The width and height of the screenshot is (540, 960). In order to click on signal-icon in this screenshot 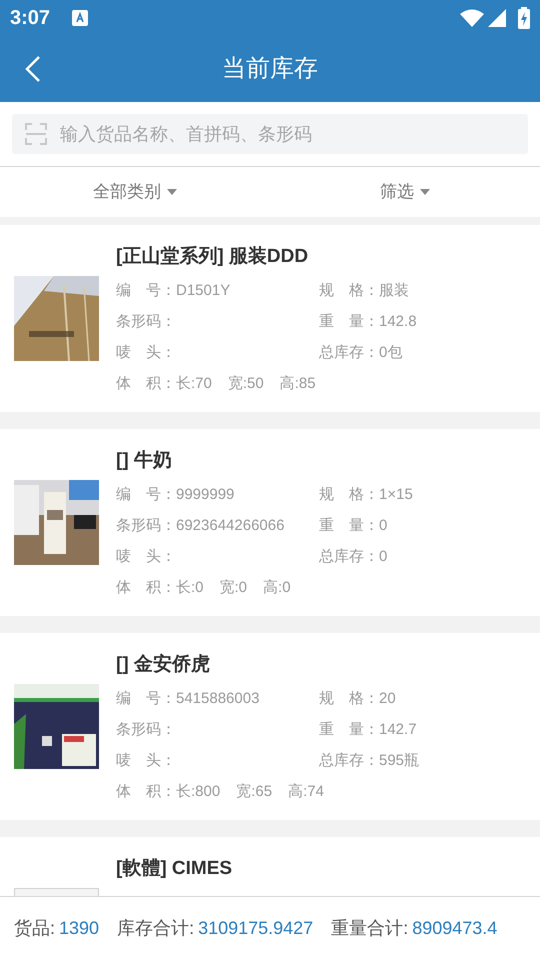, I will do `click(497, 18)`.